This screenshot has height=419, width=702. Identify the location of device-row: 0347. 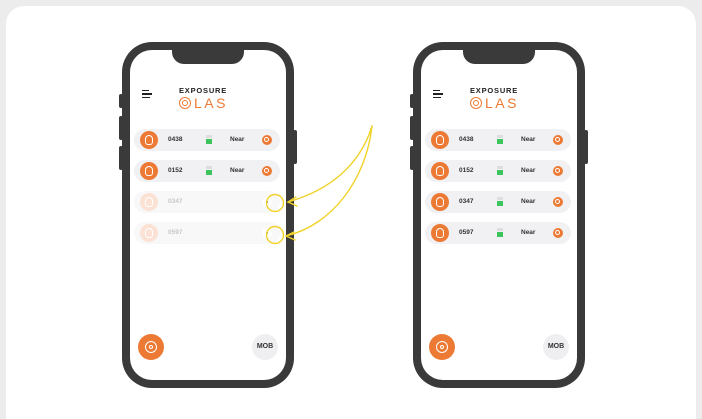
(207, 202).